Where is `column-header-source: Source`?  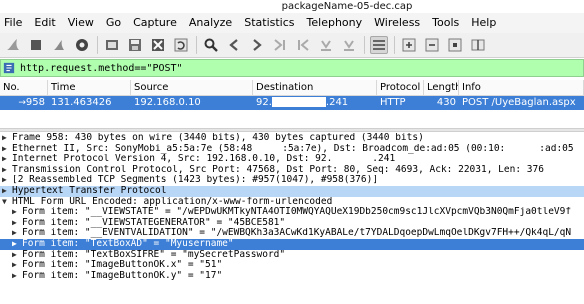
column-header-source: Source is located at coordinates (192, 87).